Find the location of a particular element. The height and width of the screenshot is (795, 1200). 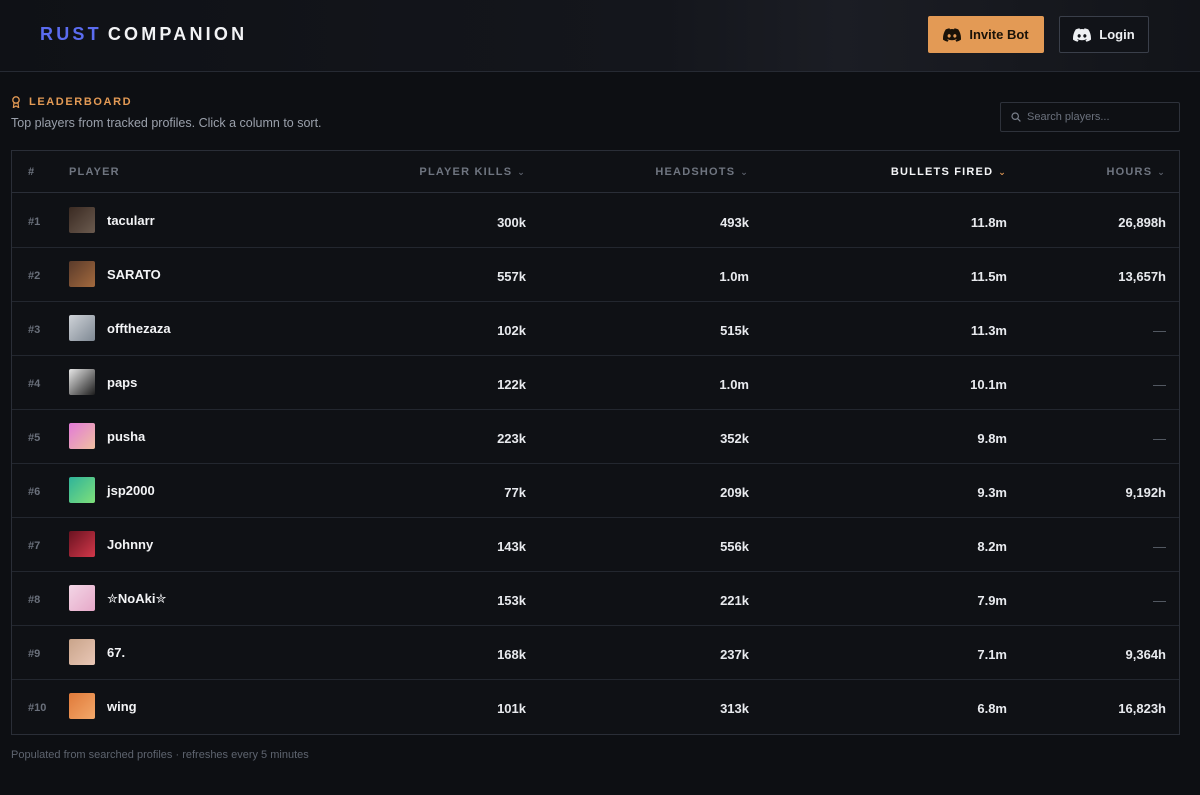

player-name: ✮NoAki✮ is located at coordinates (136, 599).